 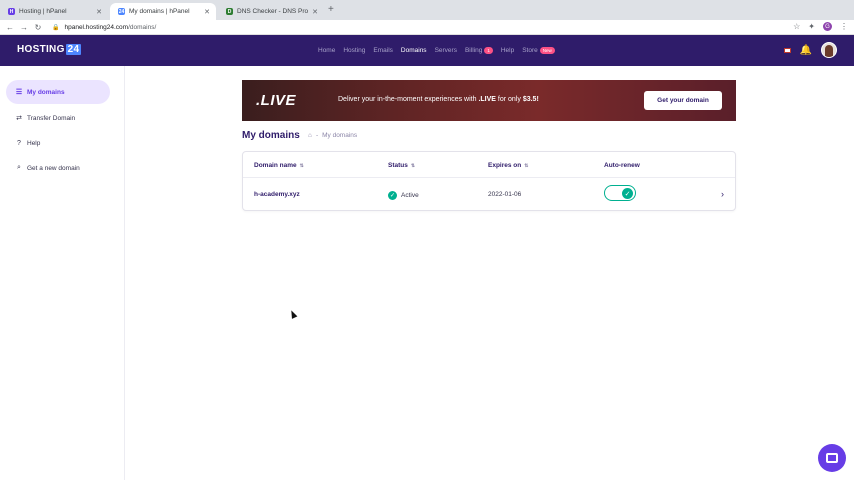 I want to click on header-divider, so click(x=489, y=177).